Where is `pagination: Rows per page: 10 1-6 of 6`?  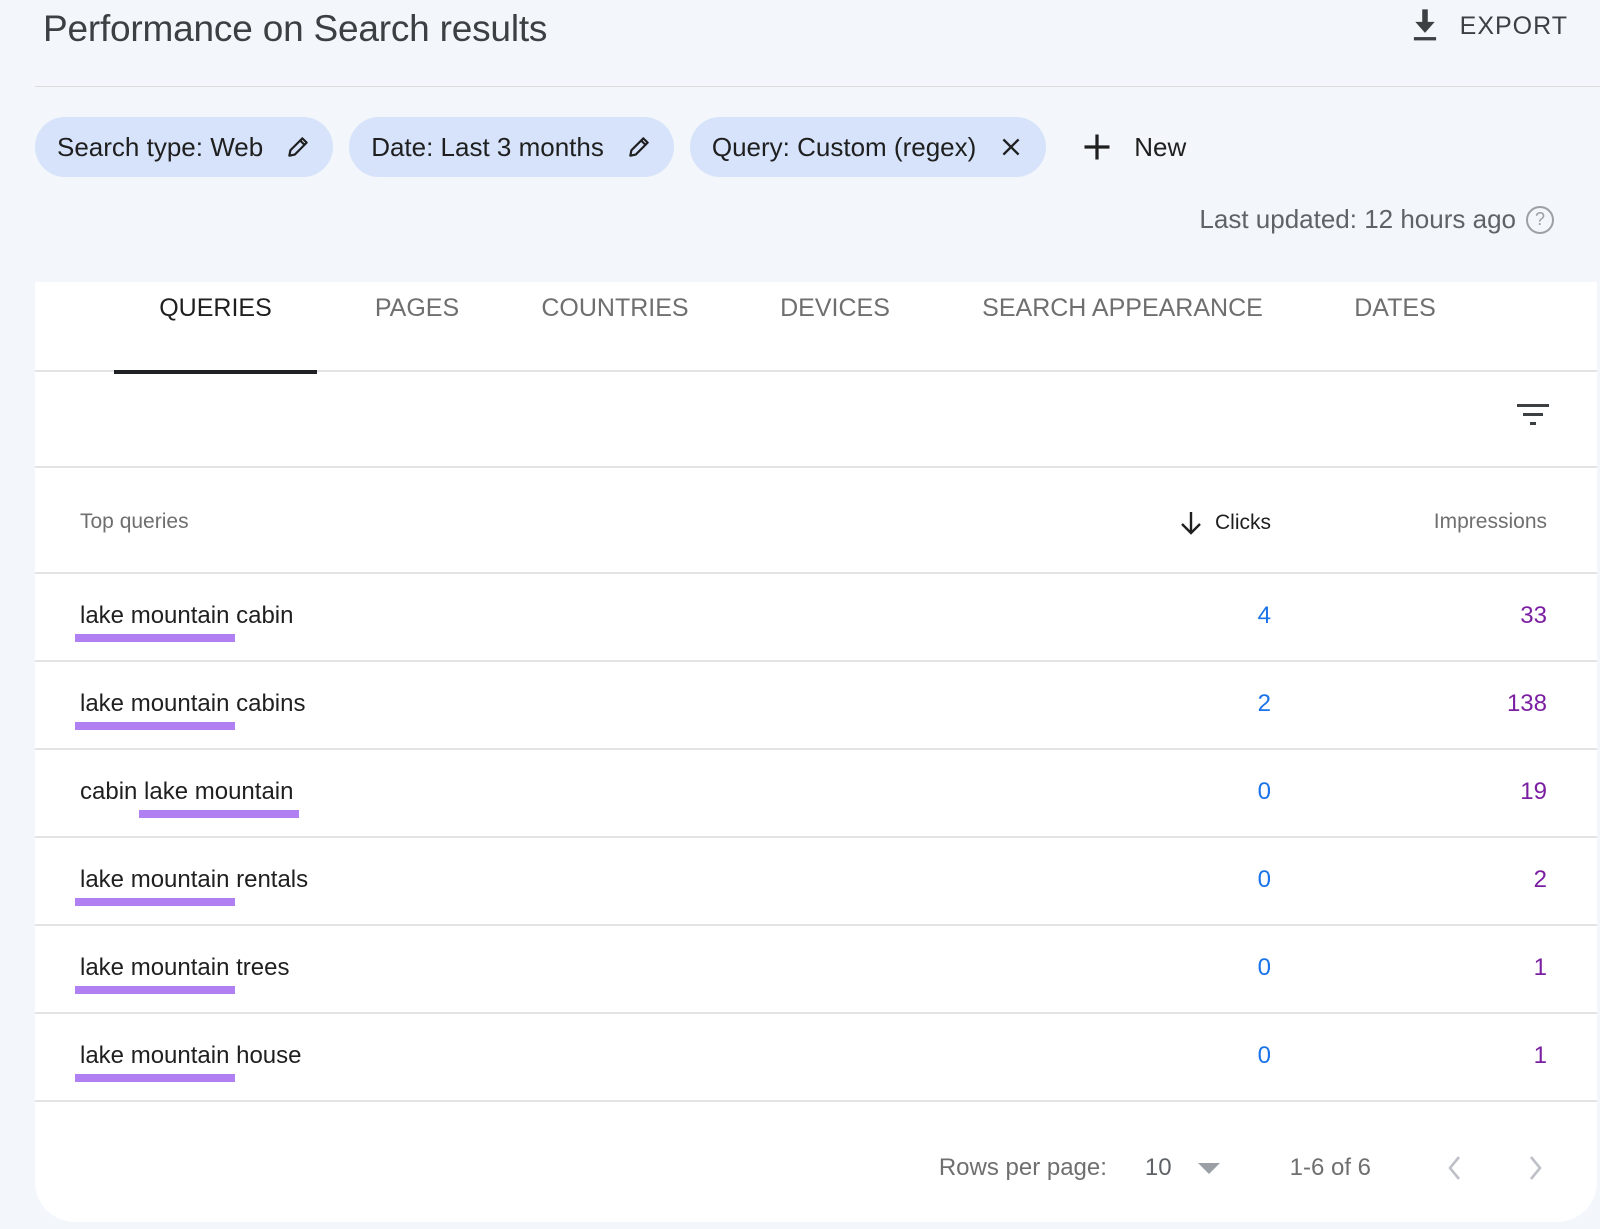 pagination: Rows per page: 10 1-6 of 6 is located at coordinates (816, 1168).